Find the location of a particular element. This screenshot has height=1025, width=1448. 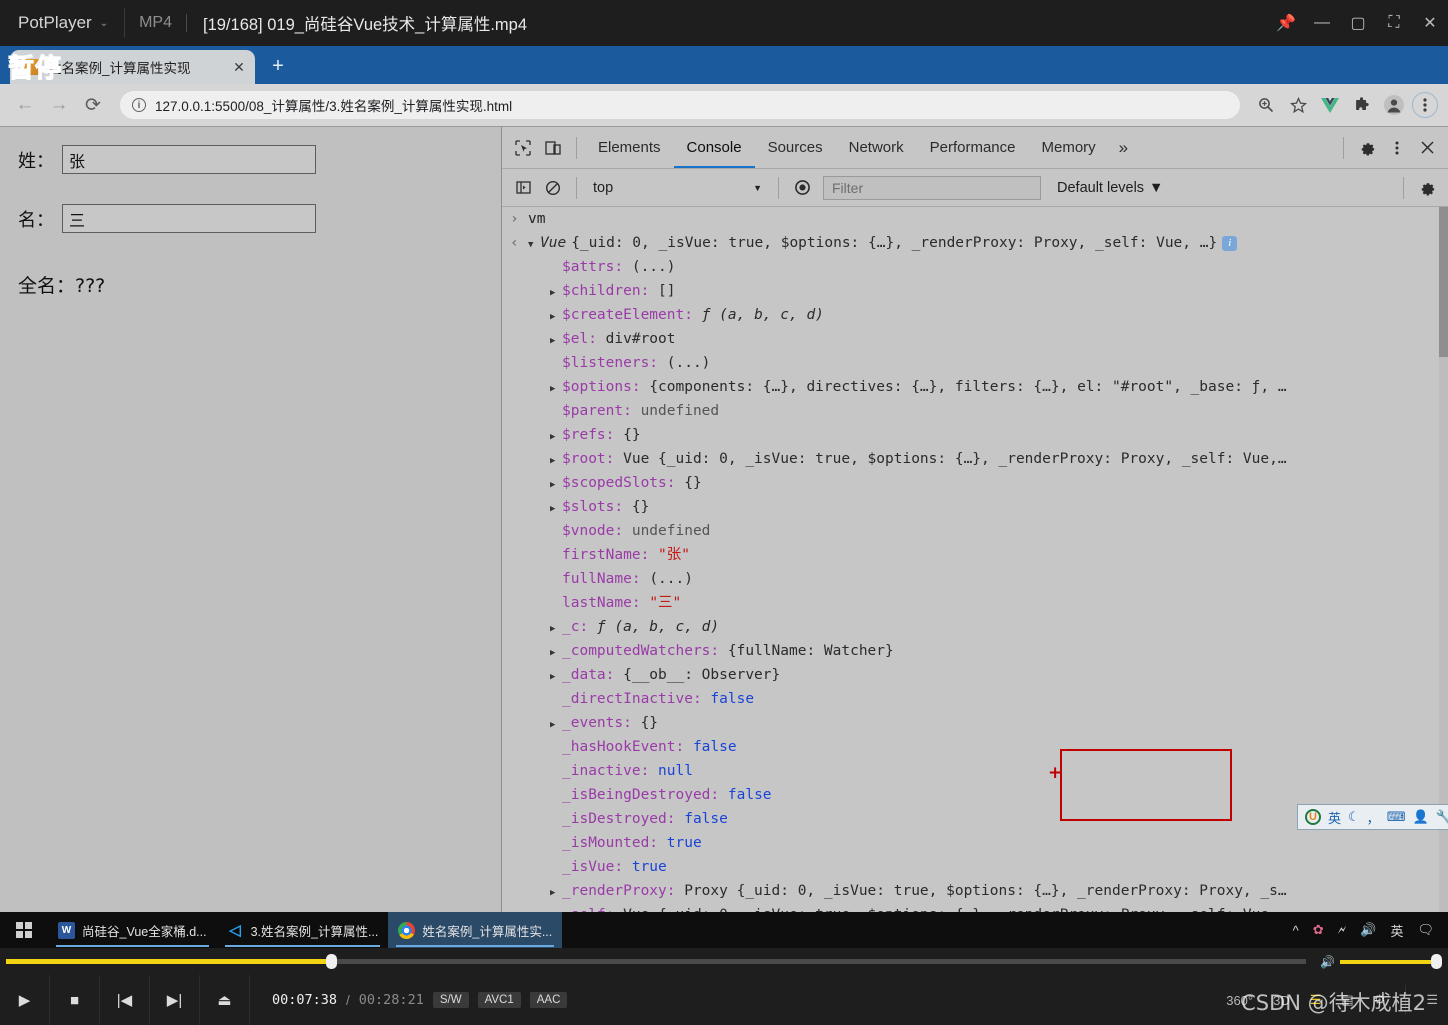

vr-360-icon: 360° is located at coordinates (1239, 1000).